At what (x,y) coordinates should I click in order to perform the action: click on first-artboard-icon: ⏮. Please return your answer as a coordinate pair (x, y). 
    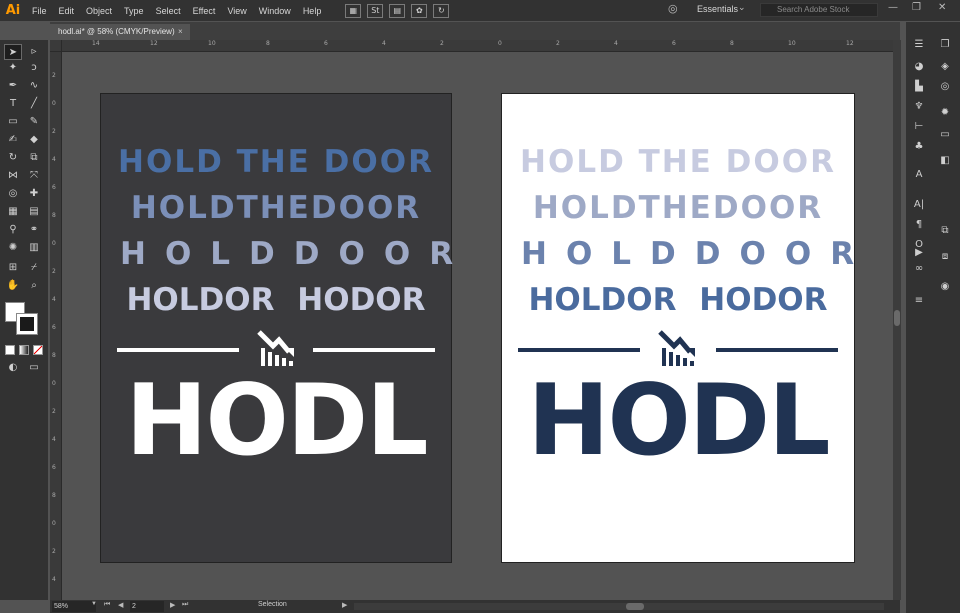
    Looking at the image, I should click on (107, 605).